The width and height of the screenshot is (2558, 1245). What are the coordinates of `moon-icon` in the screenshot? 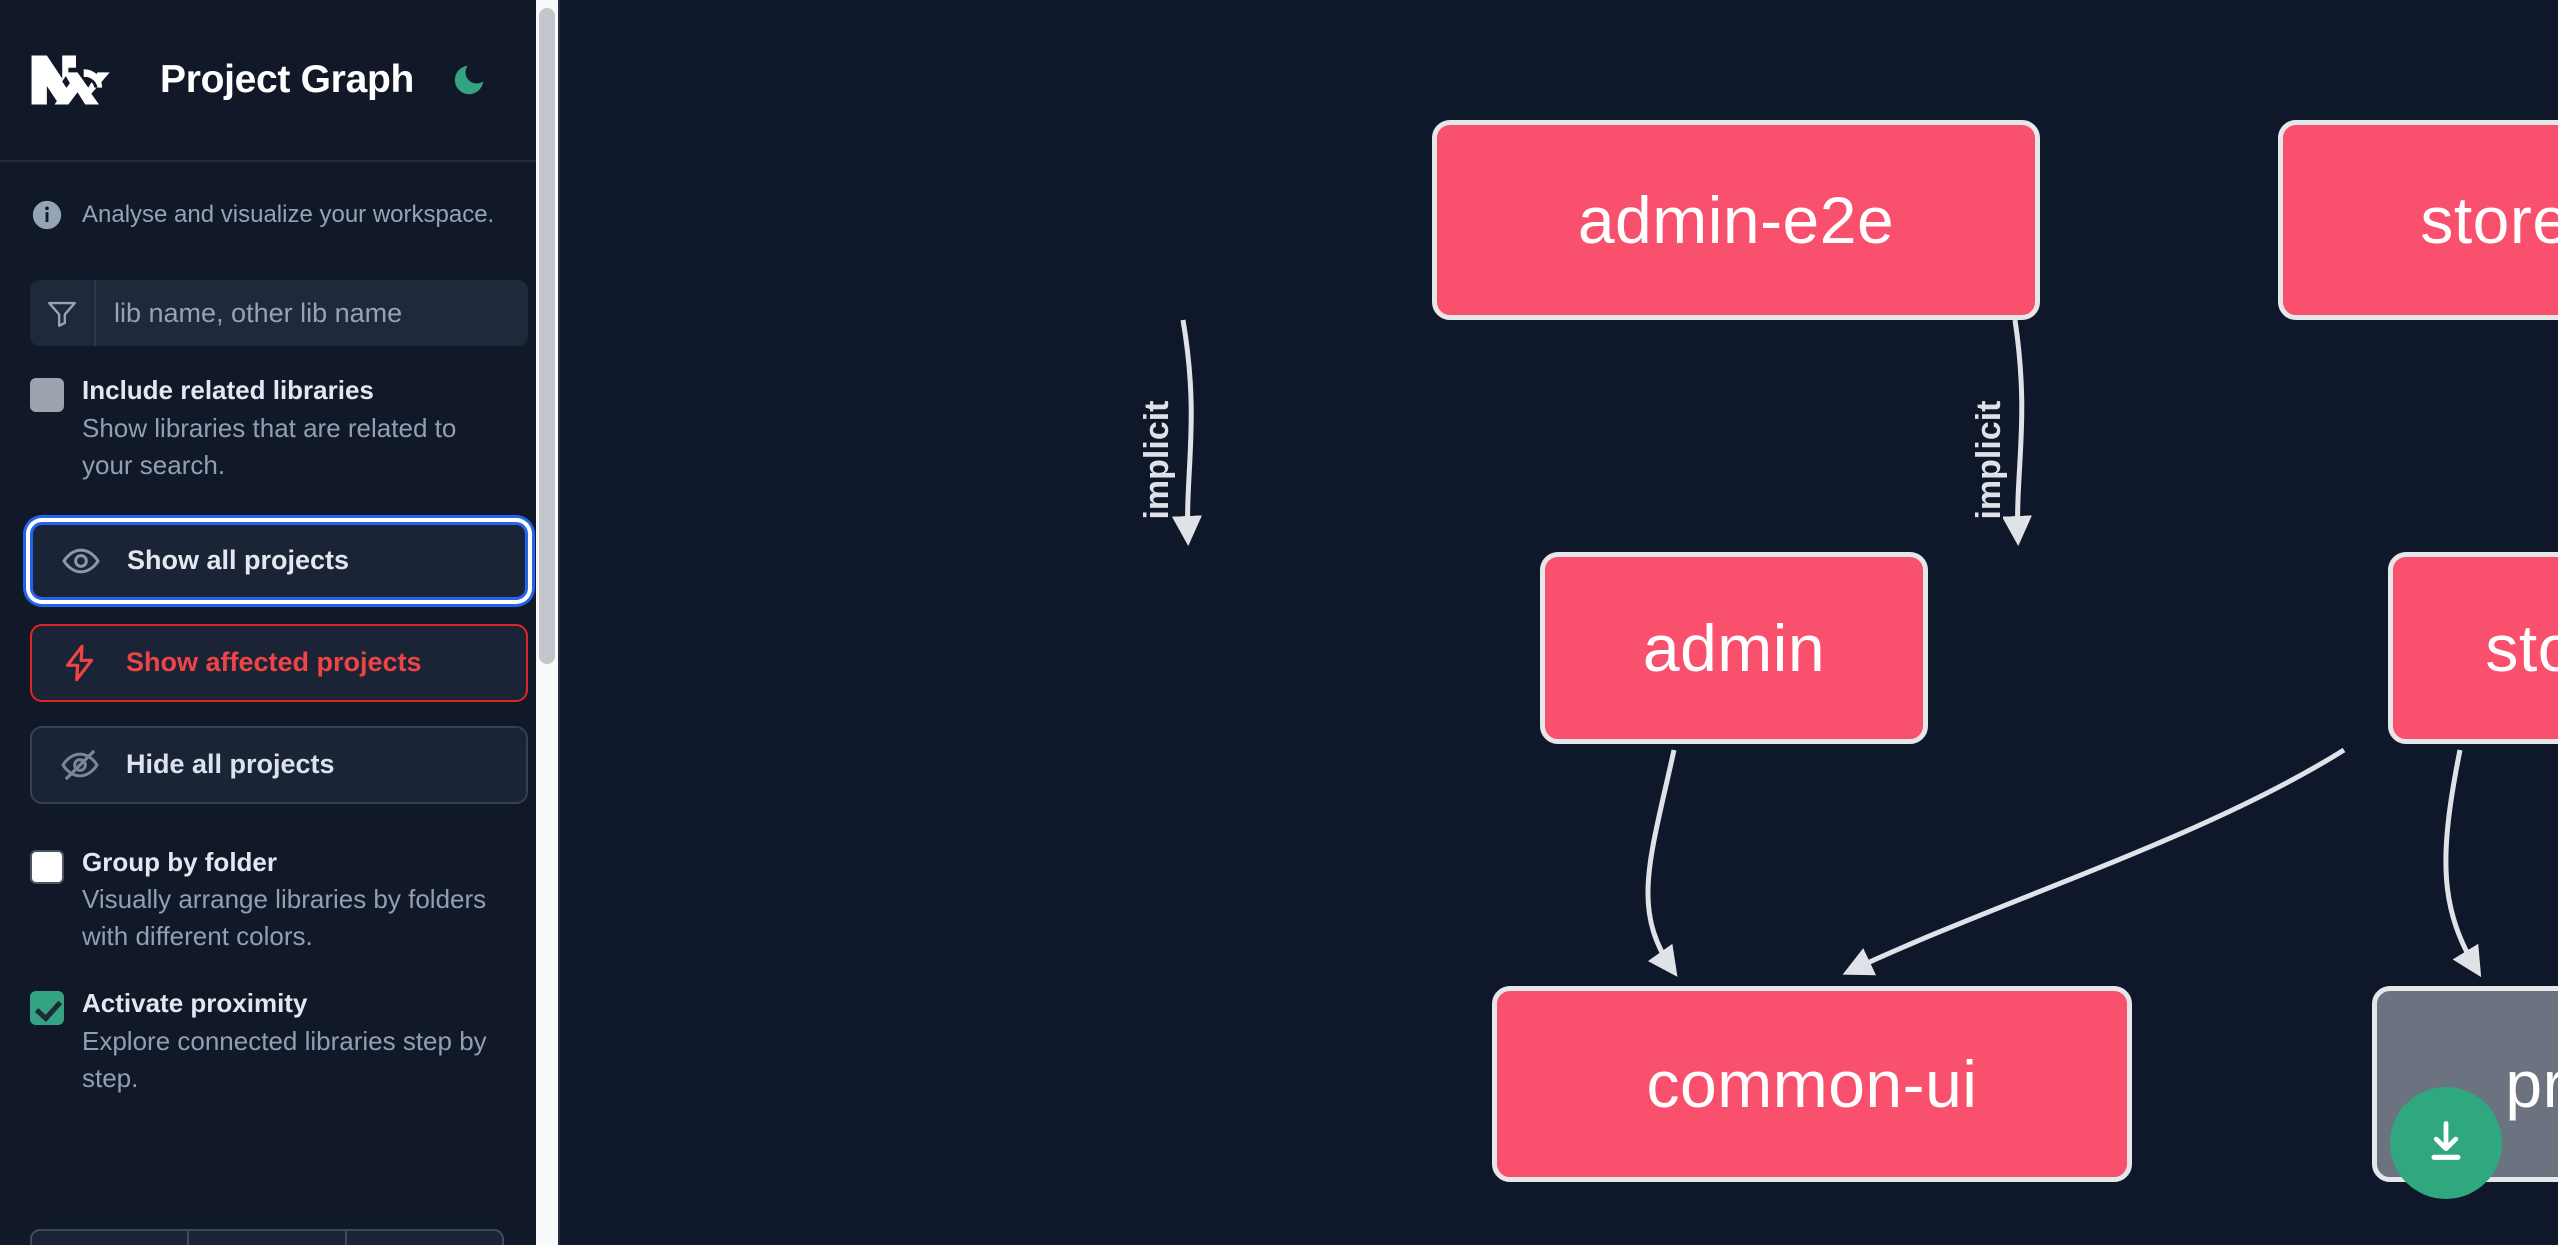 It's located at (469, 80).